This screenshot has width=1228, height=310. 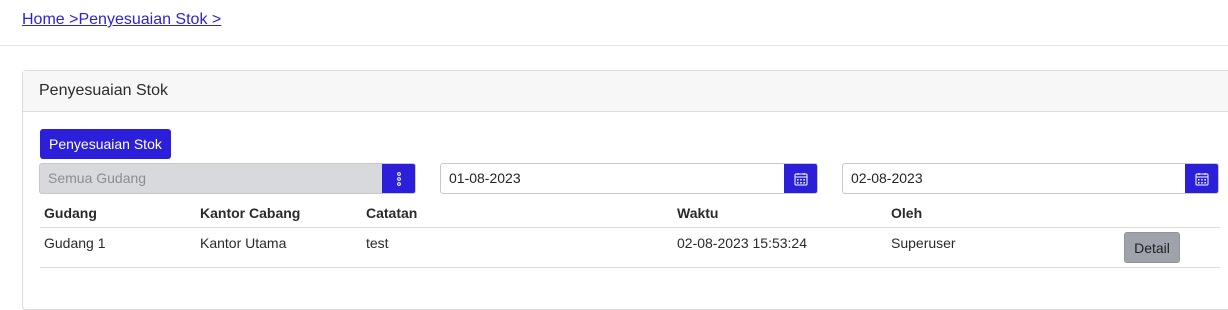 What do you see at coordinates (697, 213) in the screenshot?
I see `column-header-waktu: Waktu` at bounding box center [697, 213].